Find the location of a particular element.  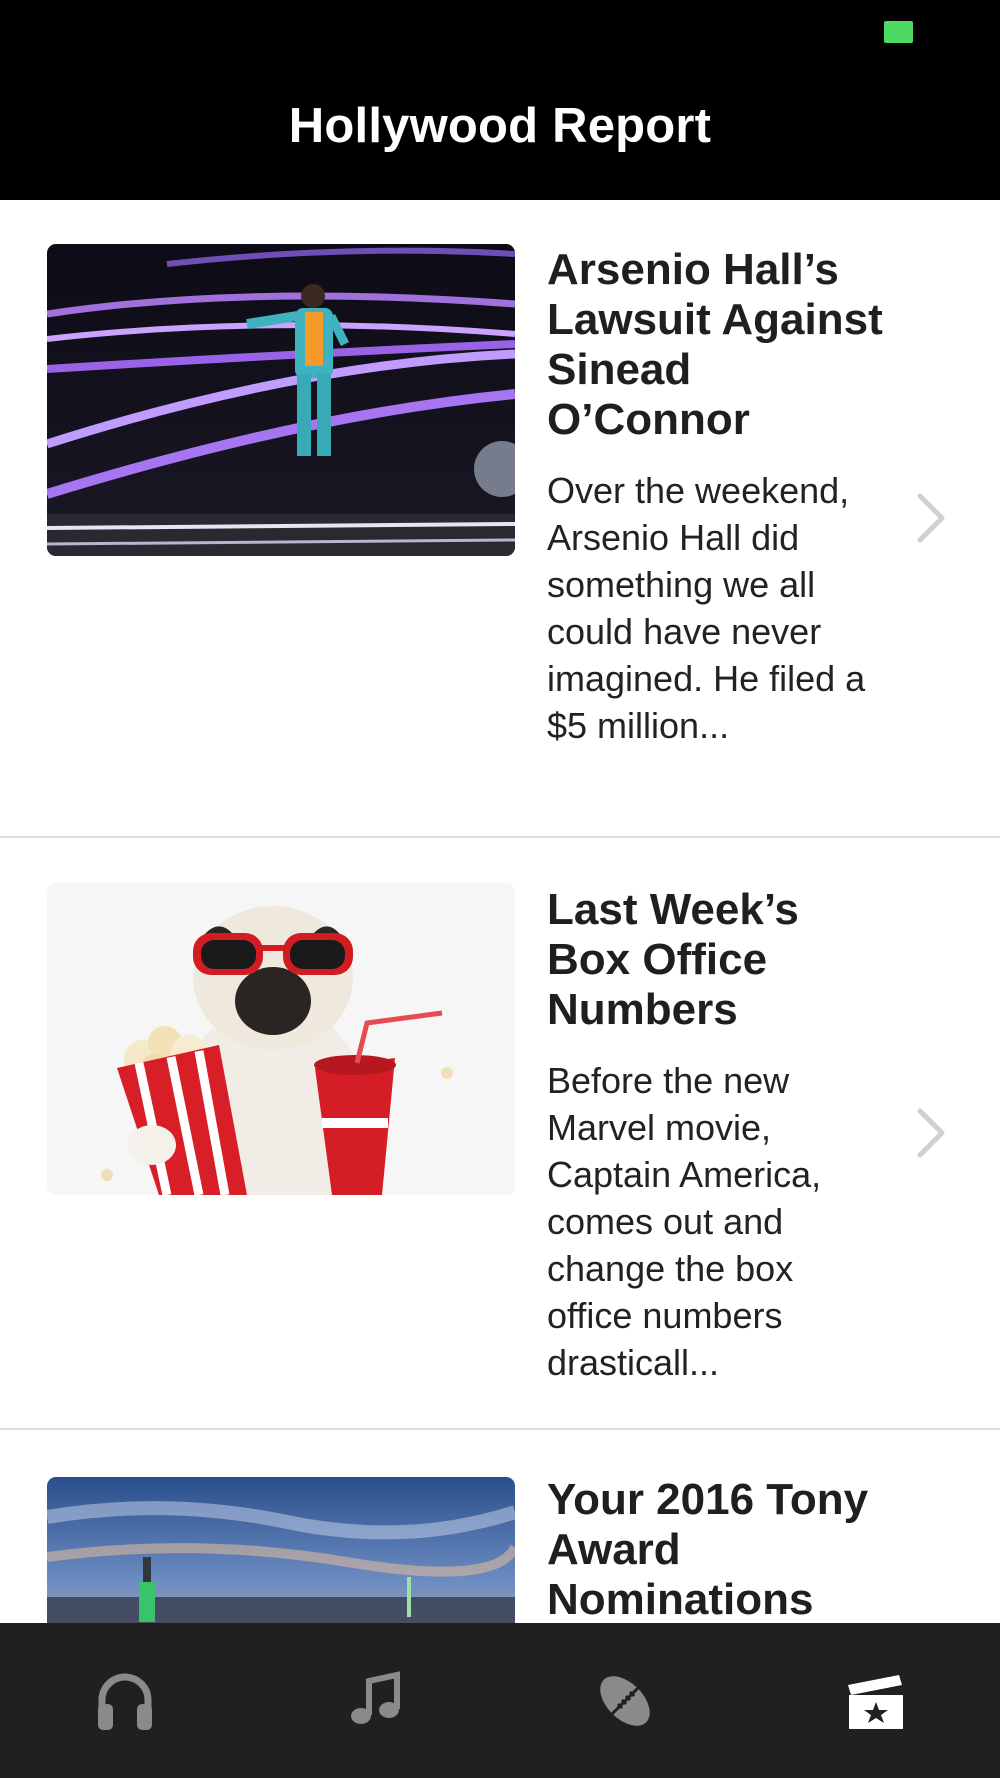

tab-audio is located at coordinates (125, 1700).